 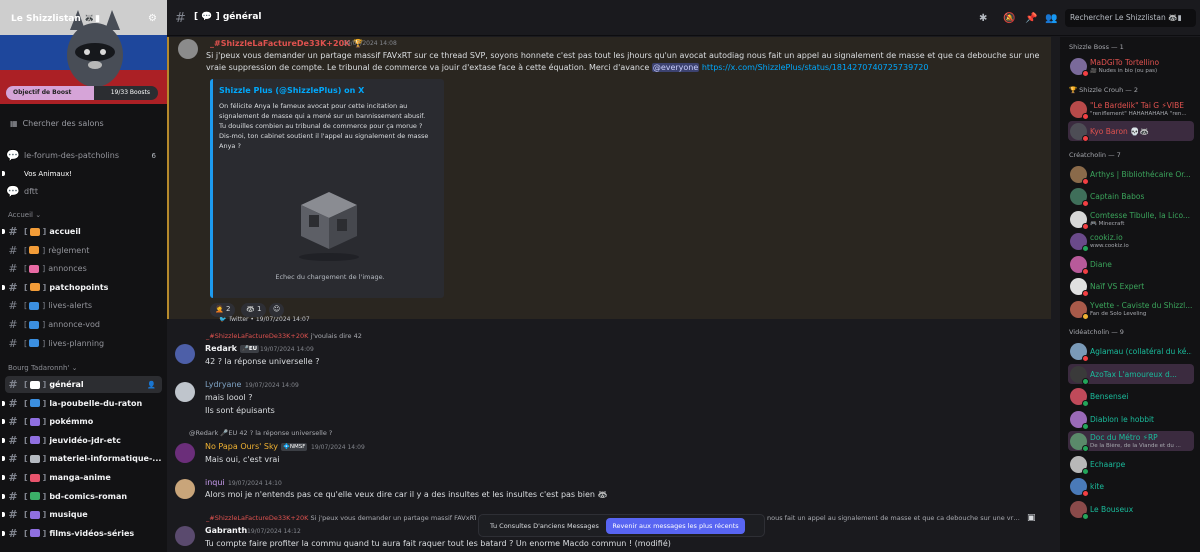 I want to click on channel-label: films-vidéos-séries, so click(x=92, y=533).